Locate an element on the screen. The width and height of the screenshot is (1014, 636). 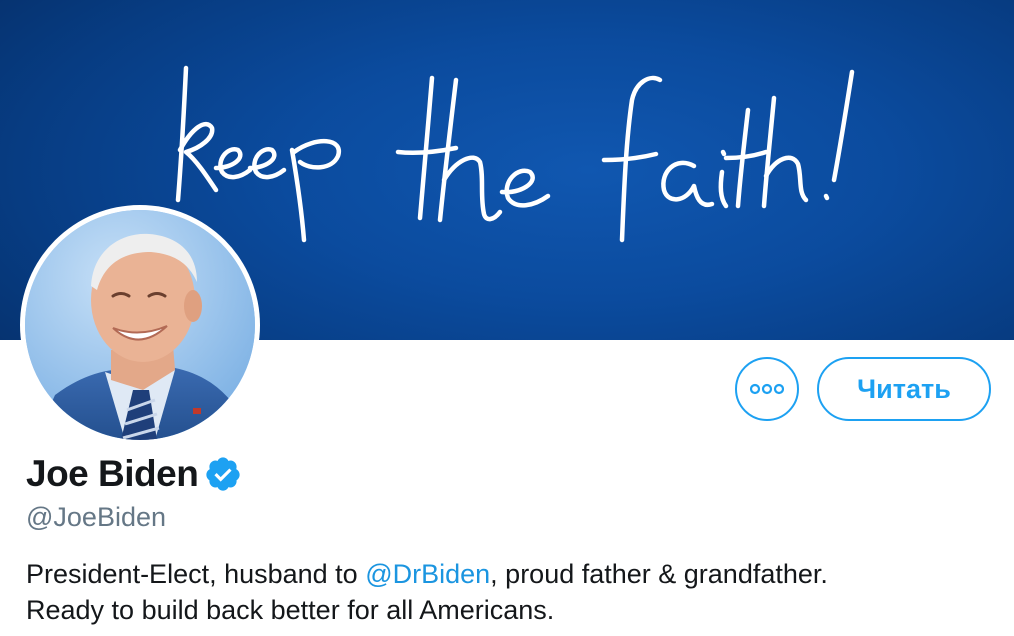
profile-name-row: Joe Biden is located at coordinates (134, 474).